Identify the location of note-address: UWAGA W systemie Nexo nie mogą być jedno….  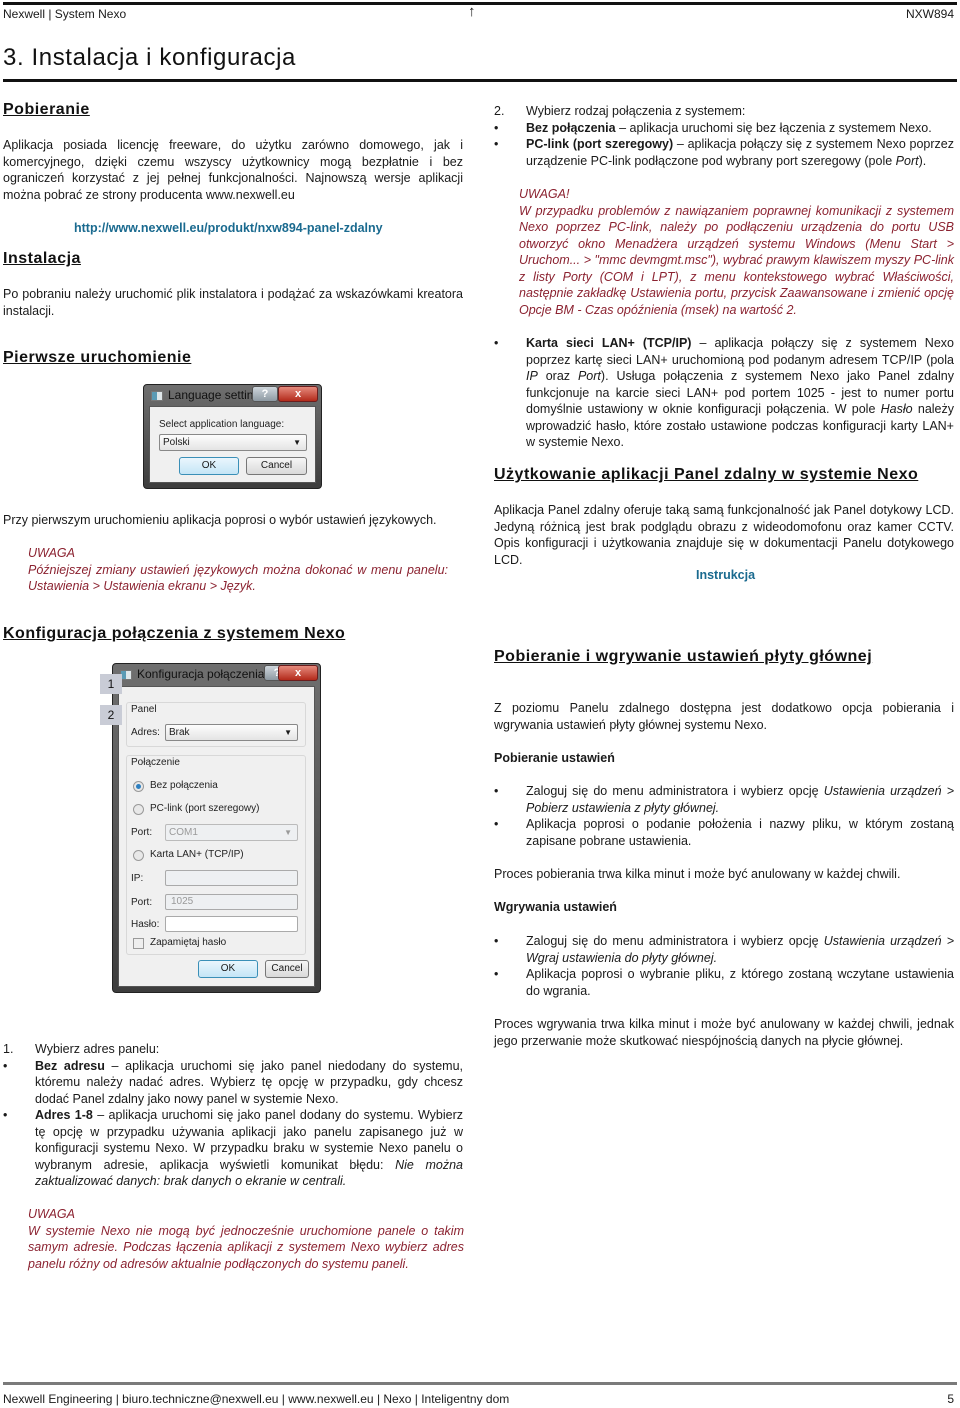
(246, 1239).